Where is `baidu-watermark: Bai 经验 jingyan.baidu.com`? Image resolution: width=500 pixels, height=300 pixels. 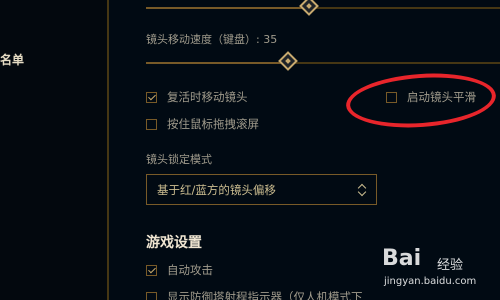 baidu-watermark: Bai 经验 jingyan.baidu.com is located at coordinates (441, 273).